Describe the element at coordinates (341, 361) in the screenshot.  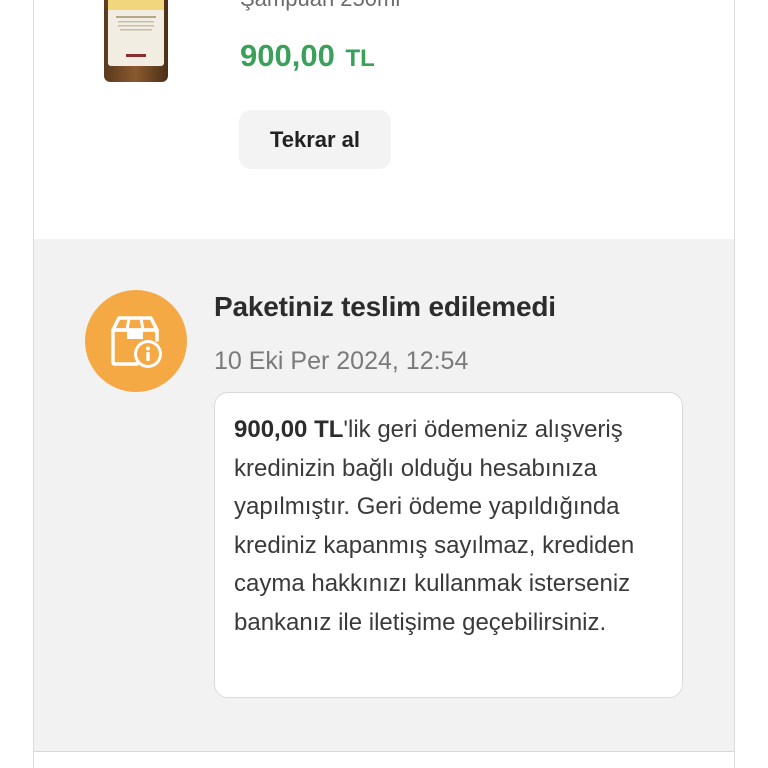
I see `status-date: 10 Eki Per 2024, 12:54` at that location.